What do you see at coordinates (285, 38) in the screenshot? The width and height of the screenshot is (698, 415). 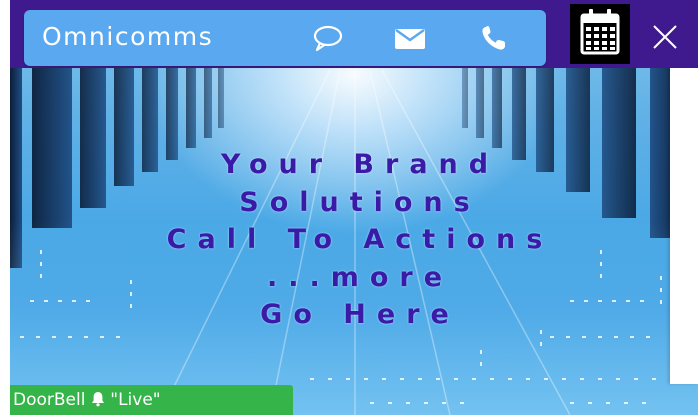 I see `brand-contact-bar: Omnicomms` at bounding box center [285, 38].